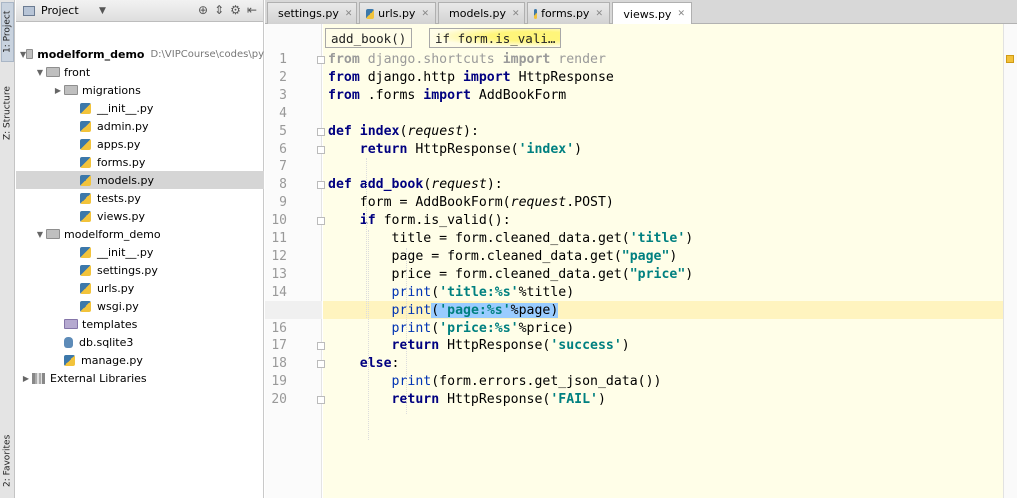 Image resolution: width=1017 pixels, height=498 pixels. Describe the element at coordinates (235, 10) in the screenshot. I see `gear-icon: ⚙` at that location.